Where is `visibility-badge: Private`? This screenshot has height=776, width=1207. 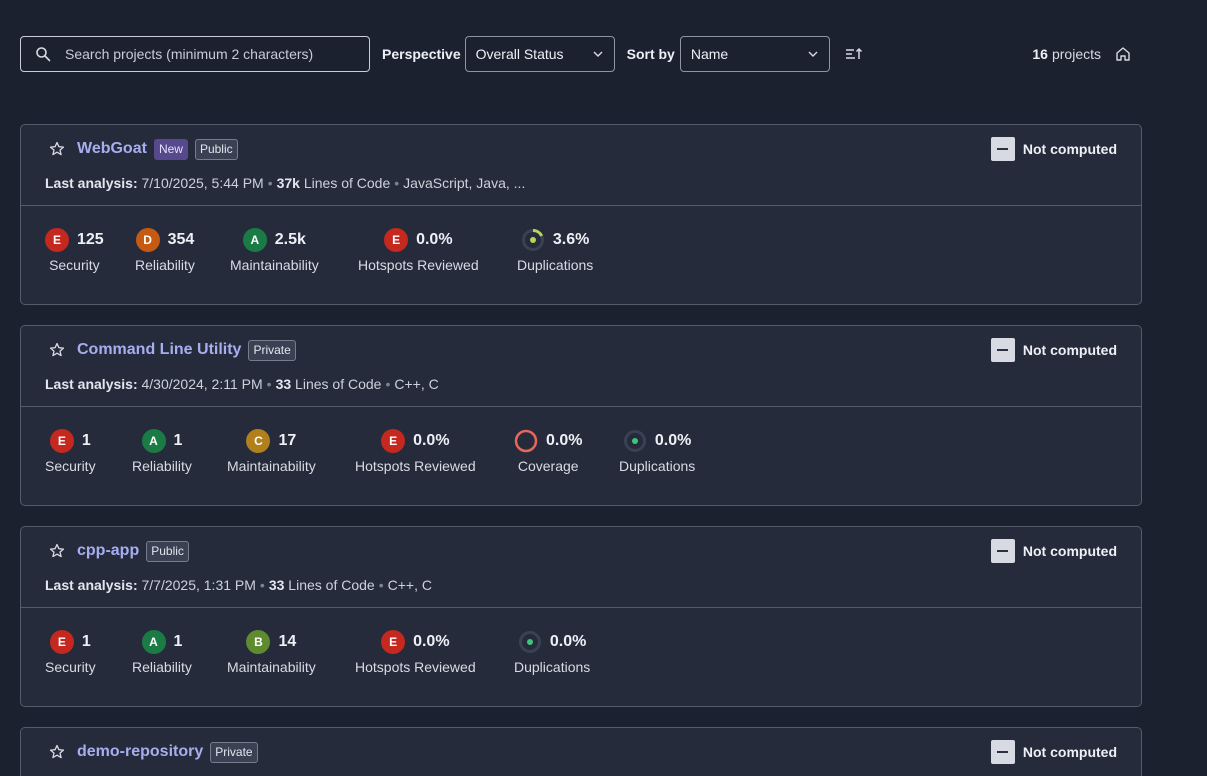 visibility-badge: Private is located at coordinates (234, 752).